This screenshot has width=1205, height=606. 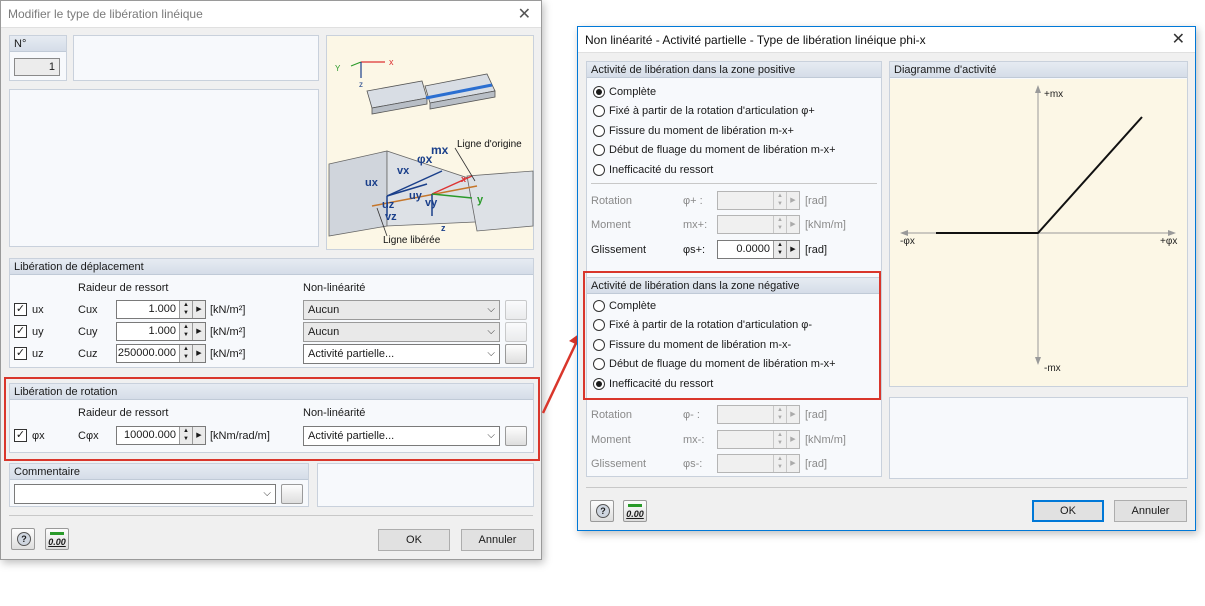 I want to click on ux-checkbox: ✓, so click(x=20, y=309).